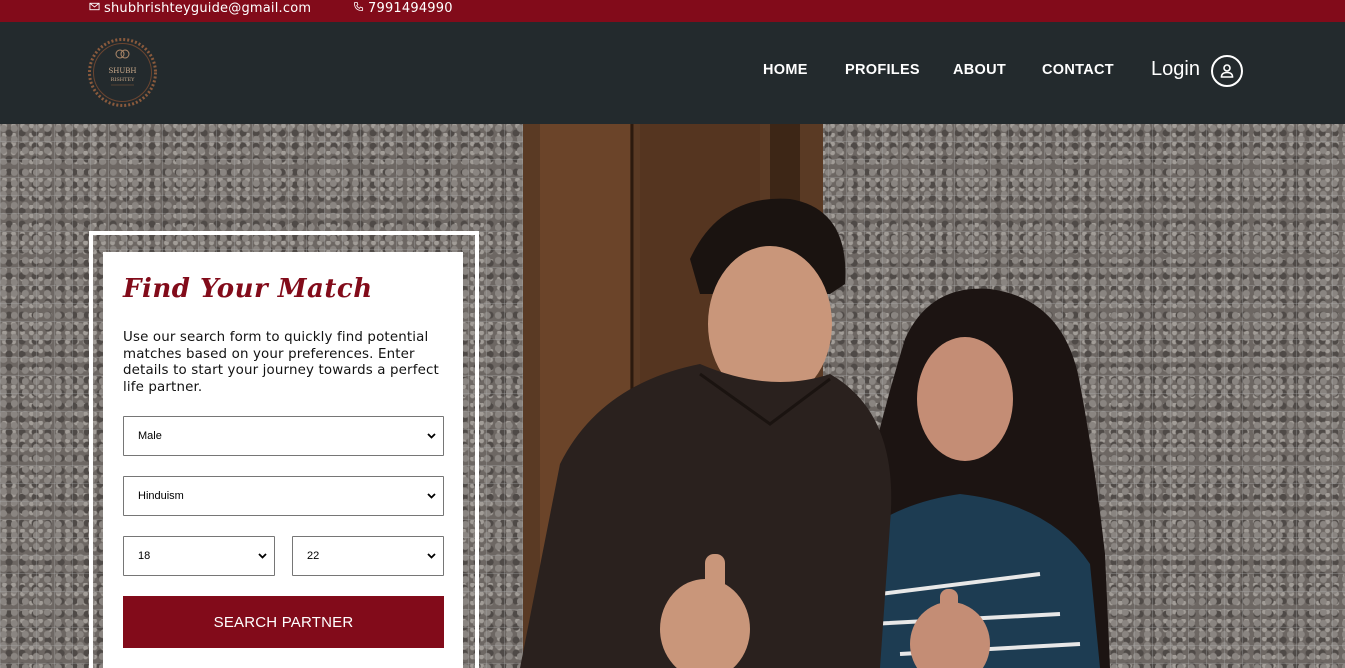  Describe the element at coordinates (283, 496) in the screenshot. I see `religion-select: Hinduism` at that location.